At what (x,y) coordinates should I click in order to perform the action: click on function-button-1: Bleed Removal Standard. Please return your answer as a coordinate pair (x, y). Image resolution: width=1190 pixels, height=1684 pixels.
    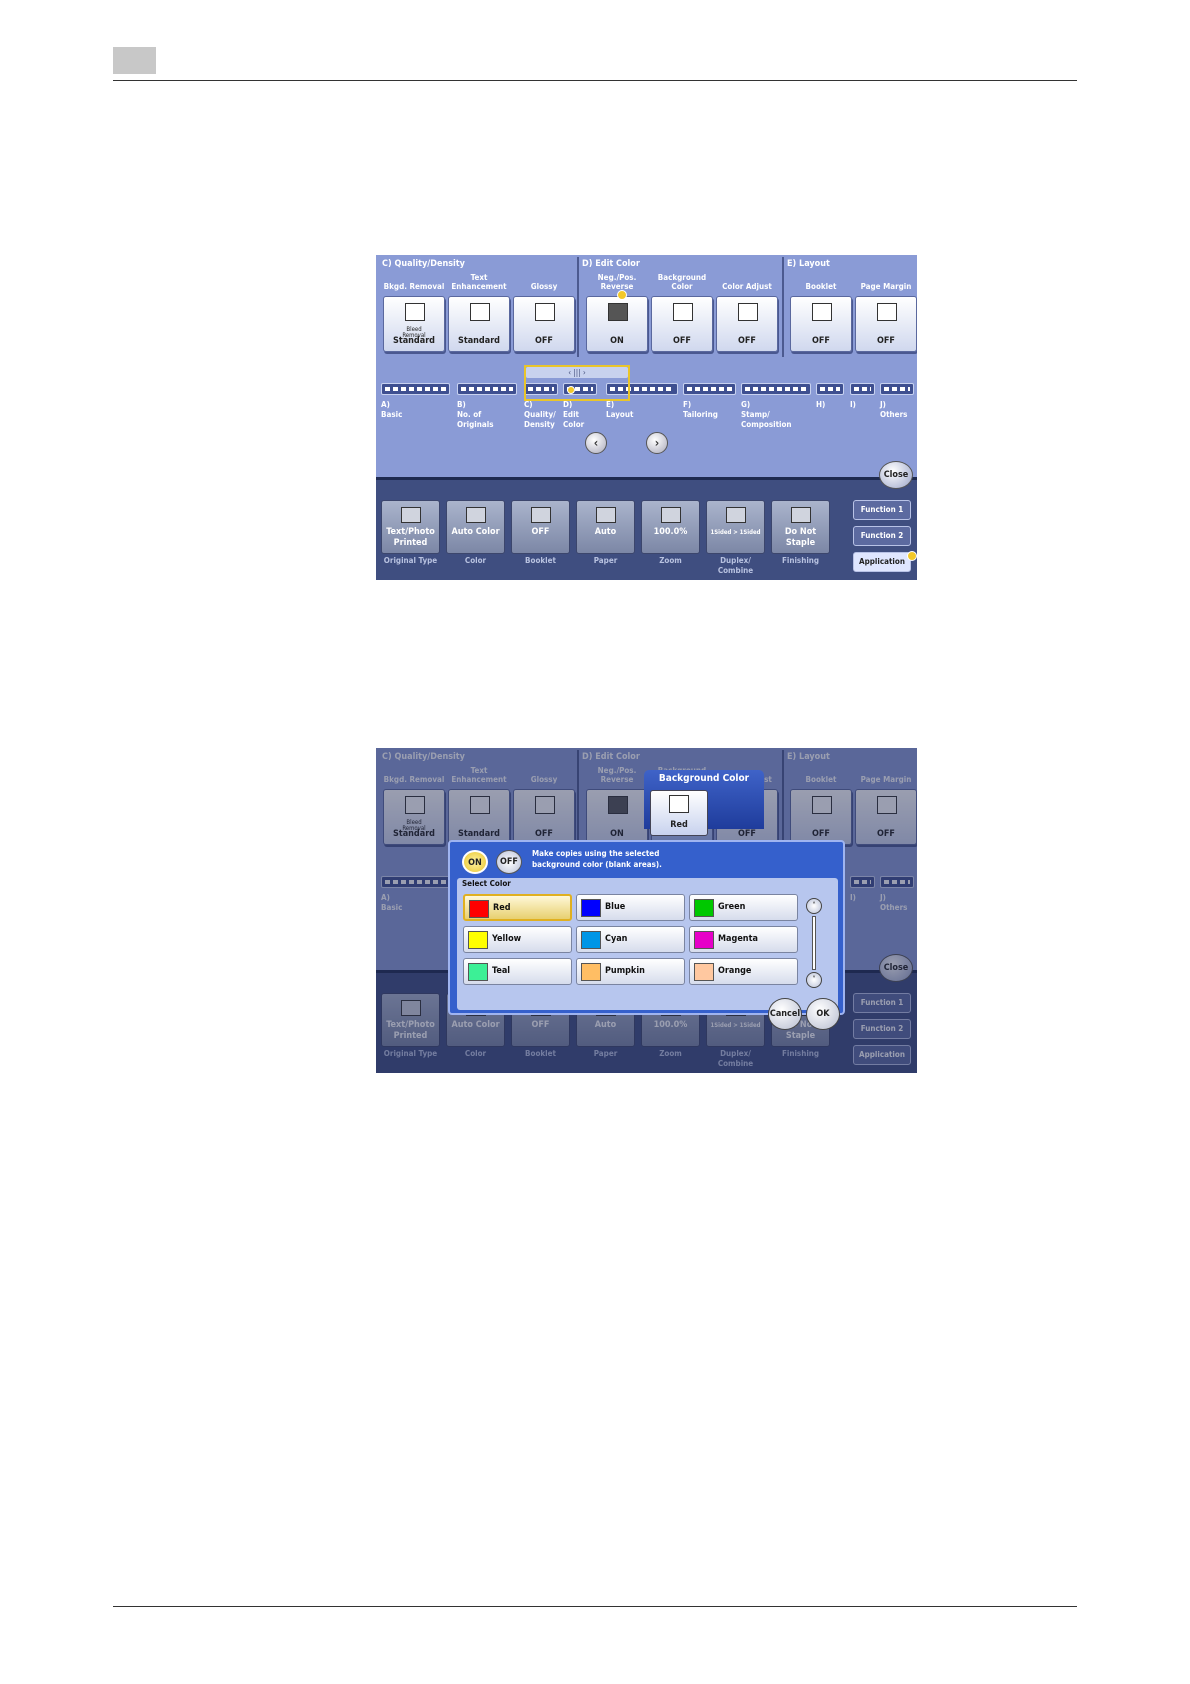
    Looking at the image, I should click on (414, 324).